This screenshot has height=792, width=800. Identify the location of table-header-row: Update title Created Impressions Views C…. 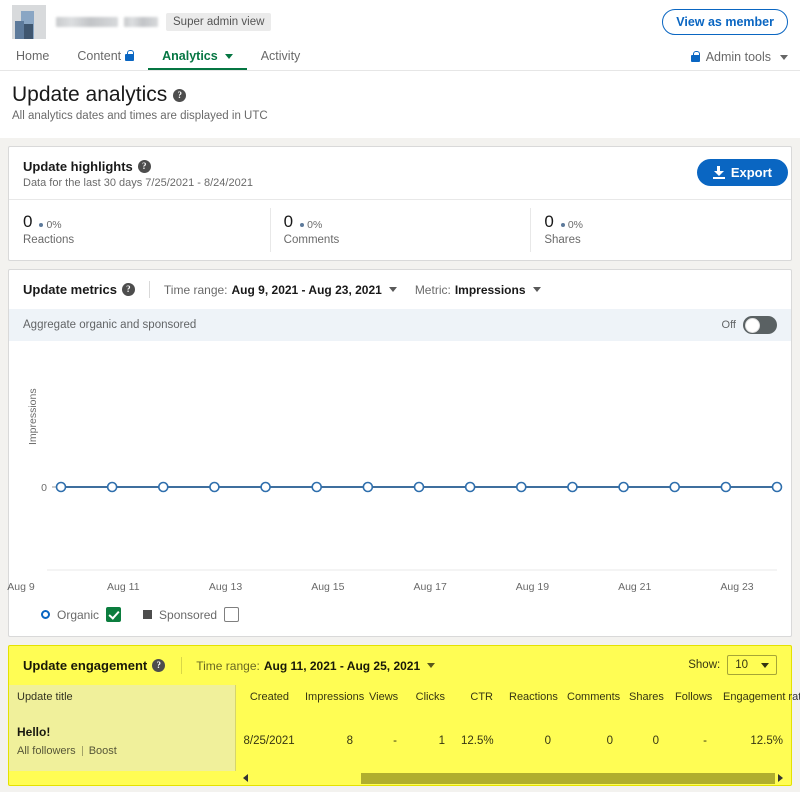
(404, 698).